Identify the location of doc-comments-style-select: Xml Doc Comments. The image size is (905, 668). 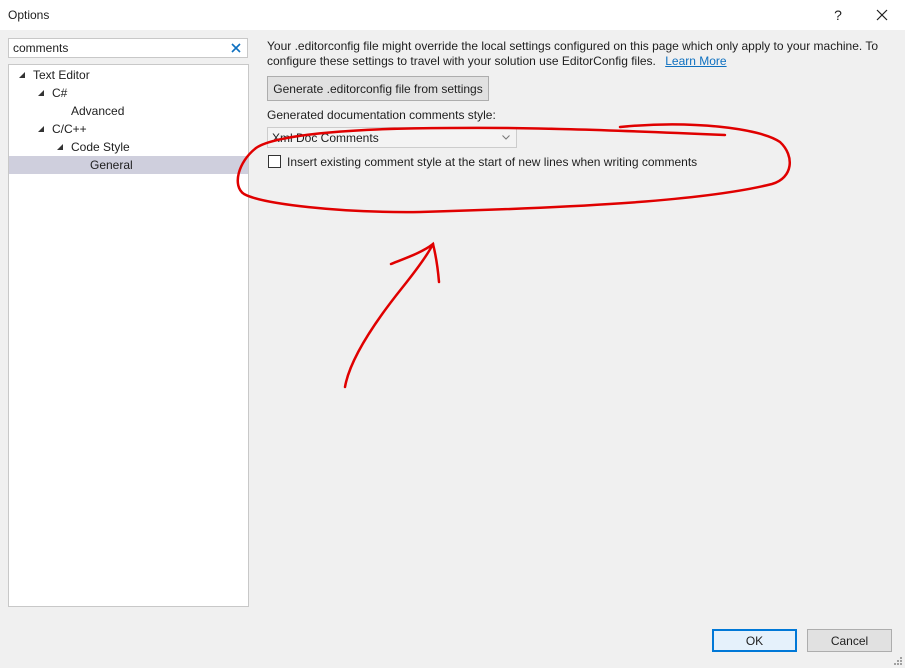
(392, 137).